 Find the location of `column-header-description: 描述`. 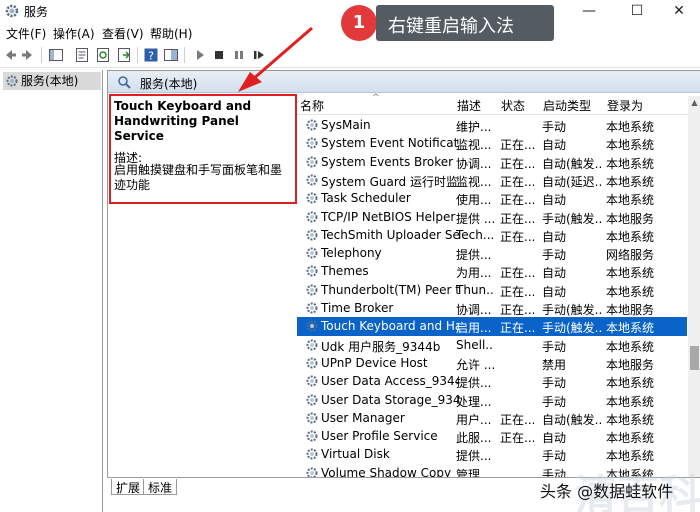

column-header-description: 描述 is located at coordinates (469, 105).